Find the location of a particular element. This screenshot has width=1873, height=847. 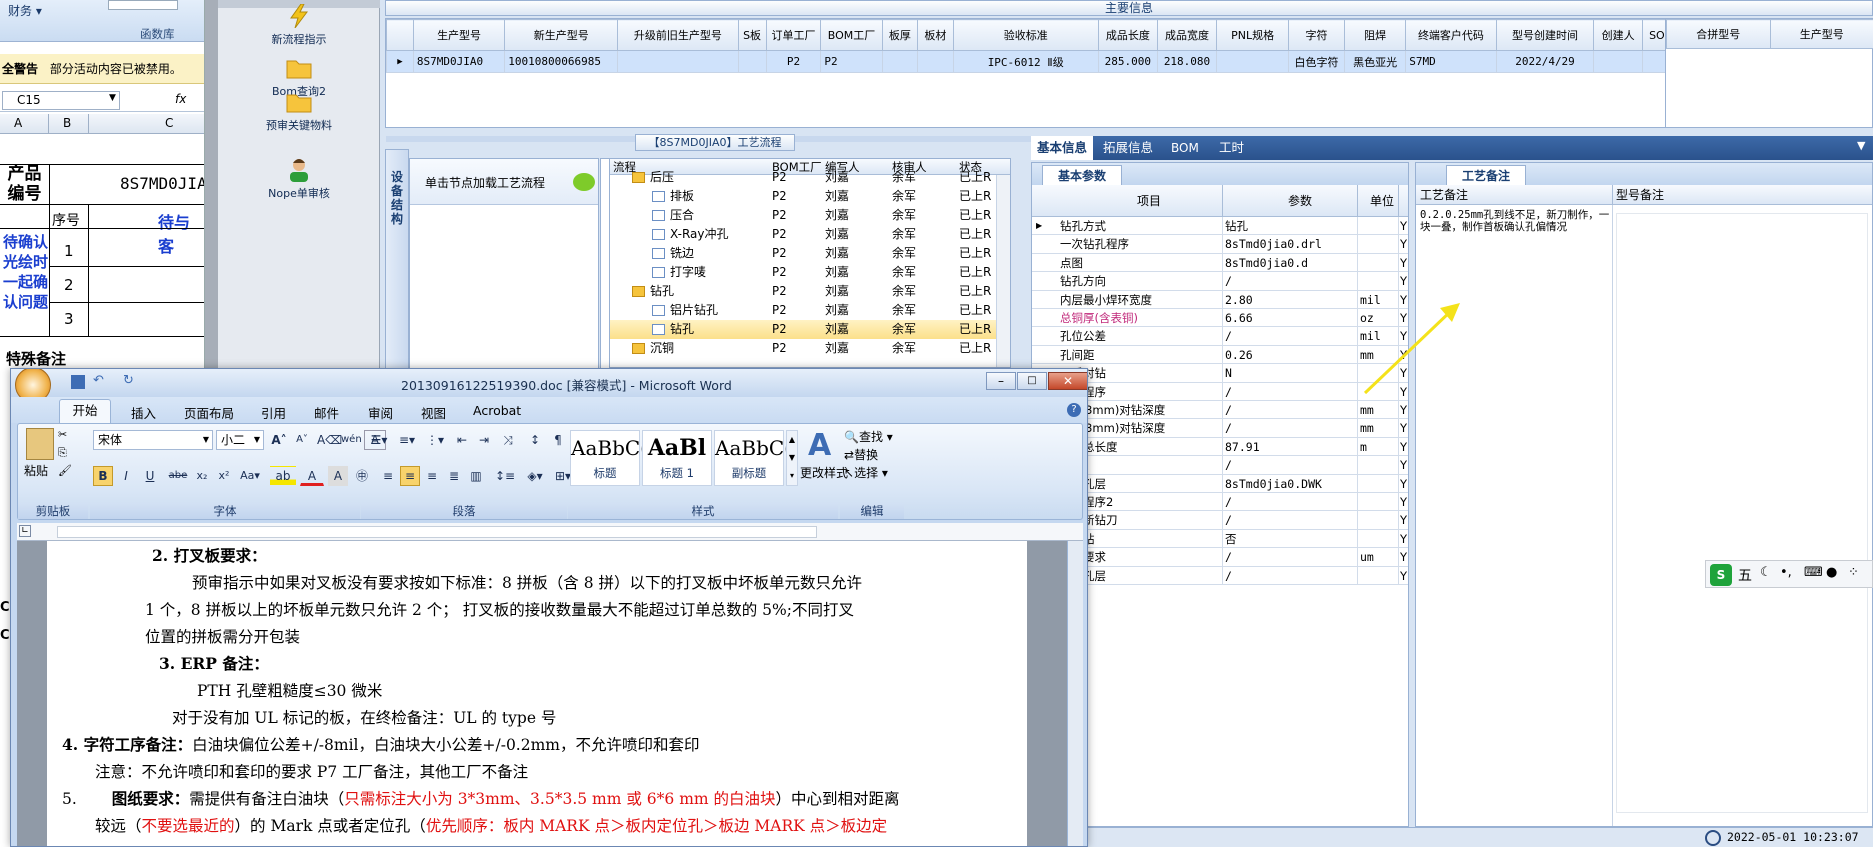

ruler: ∟ is located at coordinates (550, 532).